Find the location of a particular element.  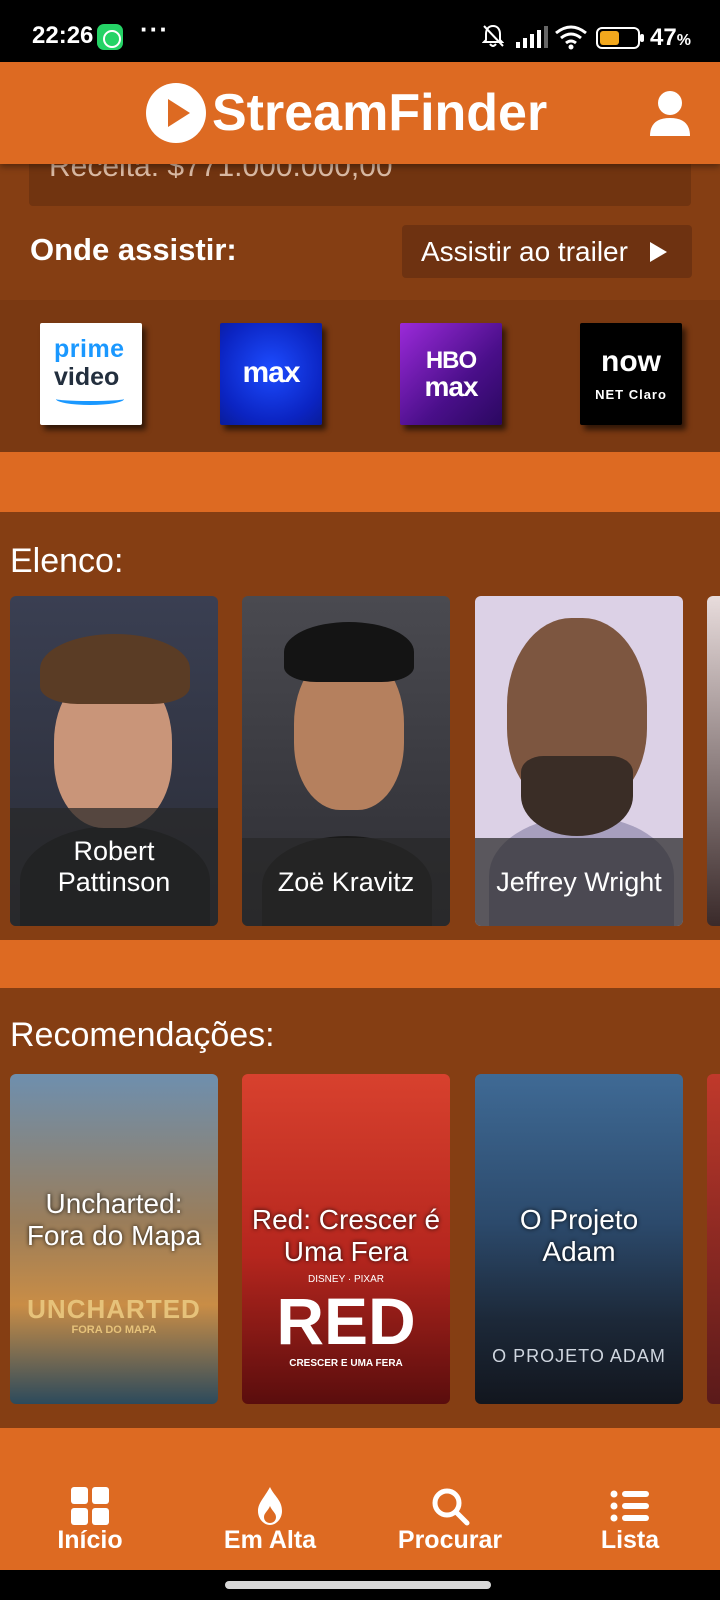

revenue-text: Receita: $771.000.000,00 is located at coordinates (221, 173).